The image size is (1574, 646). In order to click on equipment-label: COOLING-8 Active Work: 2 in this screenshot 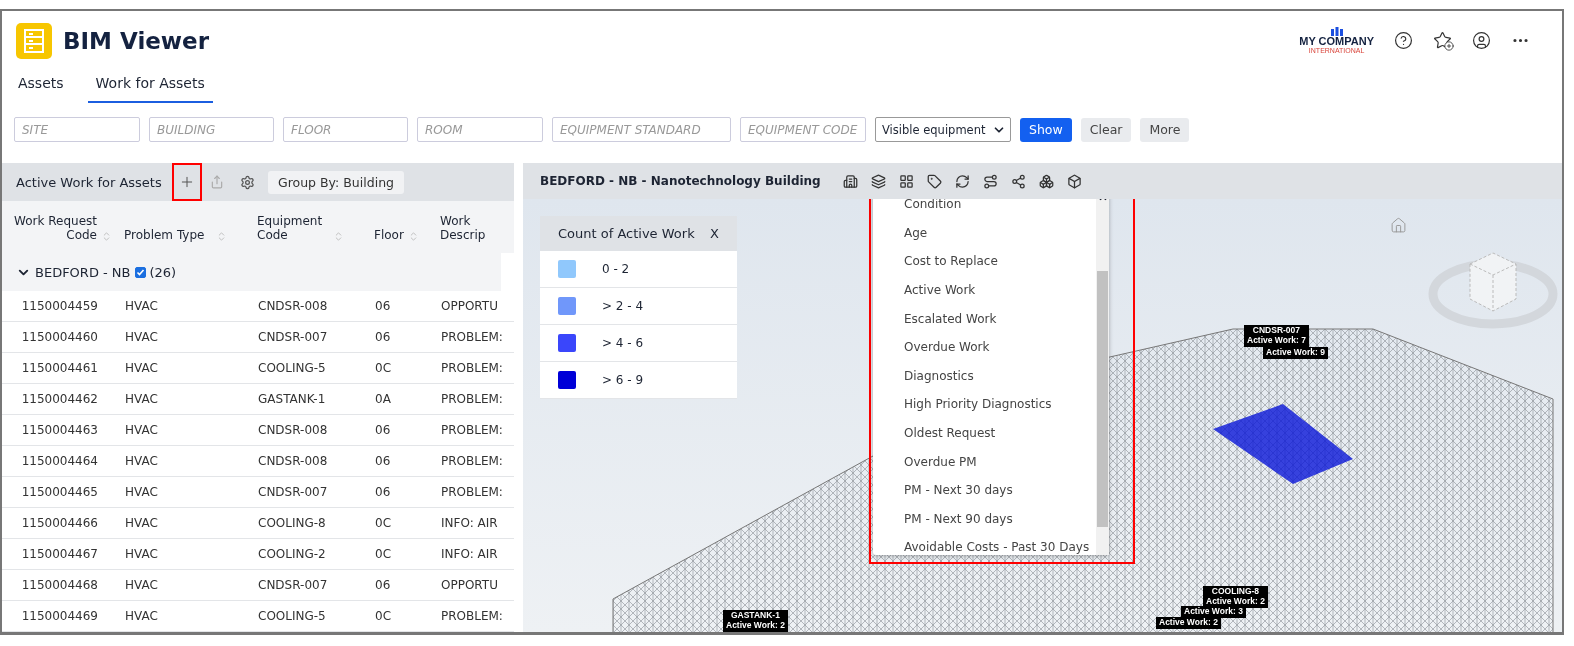, I will do `click(1235, 597)`.